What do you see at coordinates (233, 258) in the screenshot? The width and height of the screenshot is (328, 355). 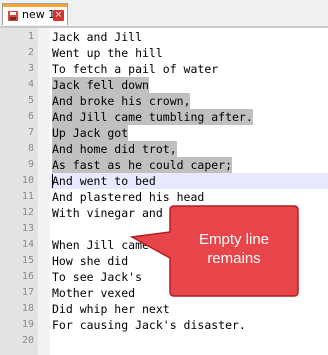 I see `callout-text-line-2: remains` at bounding box center [233, 258].